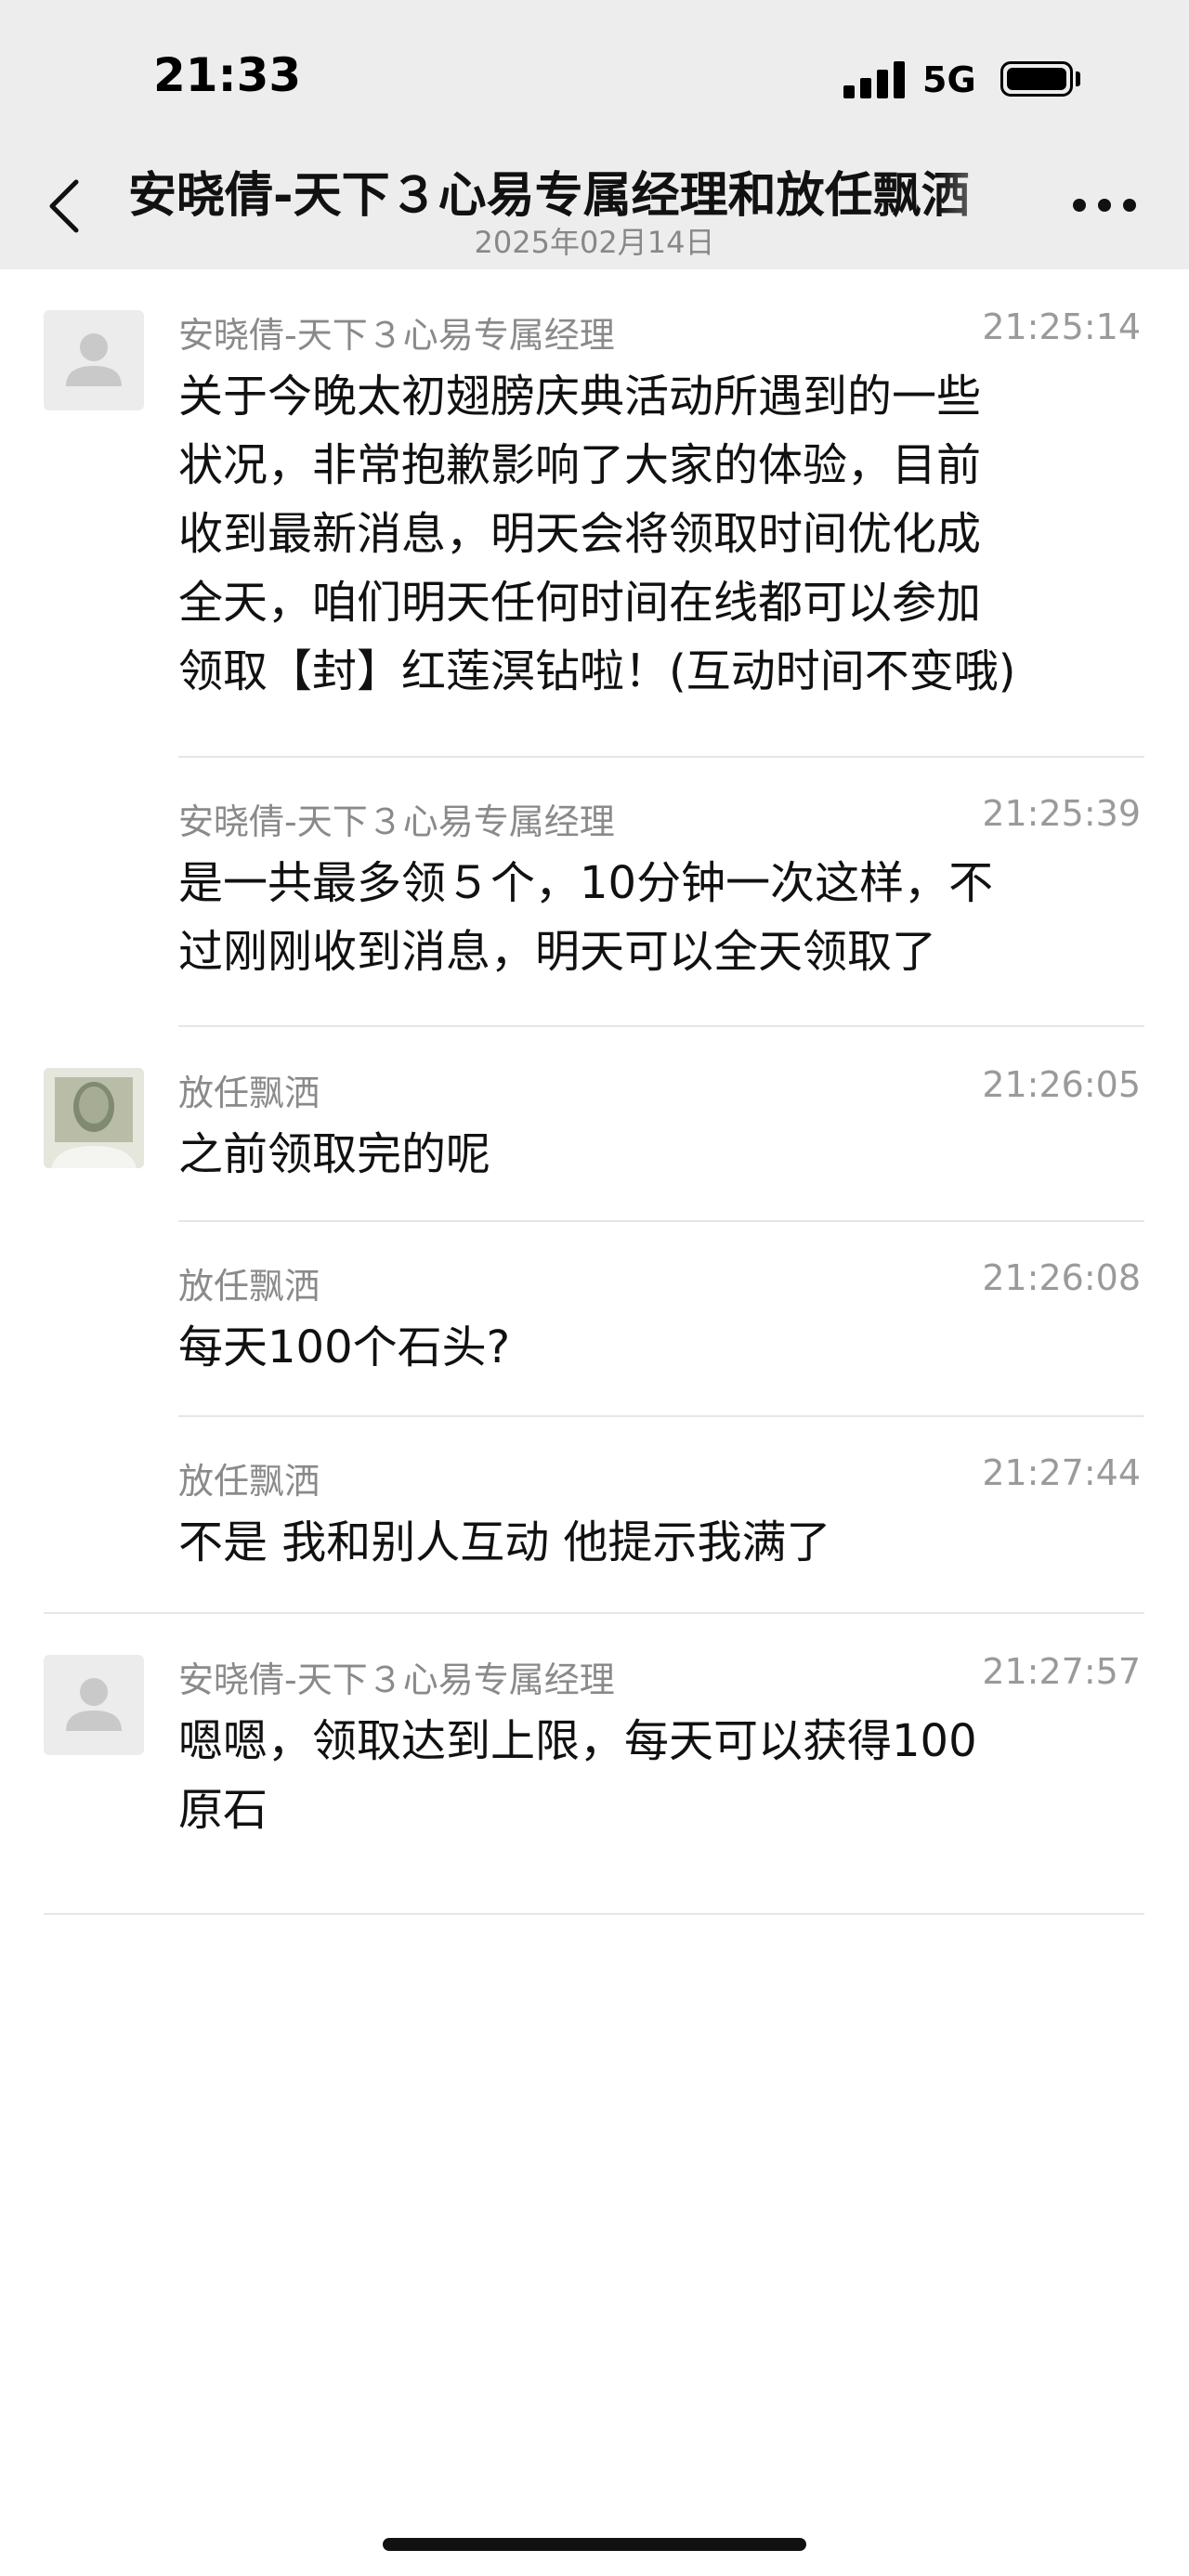 This screenshot has height=2576, width=1189. Describe the element at coordinates (594, 2544) in the screenshot. I see `home-indicator` at that location.